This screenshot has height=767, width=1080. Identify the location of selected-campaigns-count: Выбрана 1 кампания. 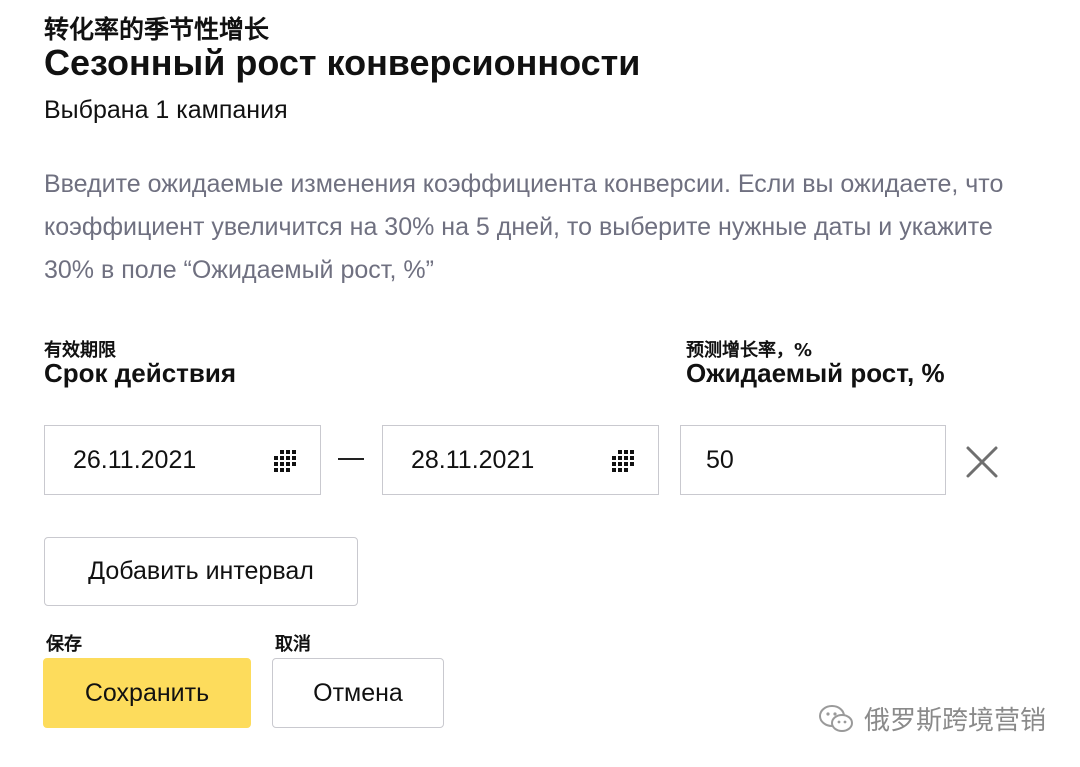
(166, 110).